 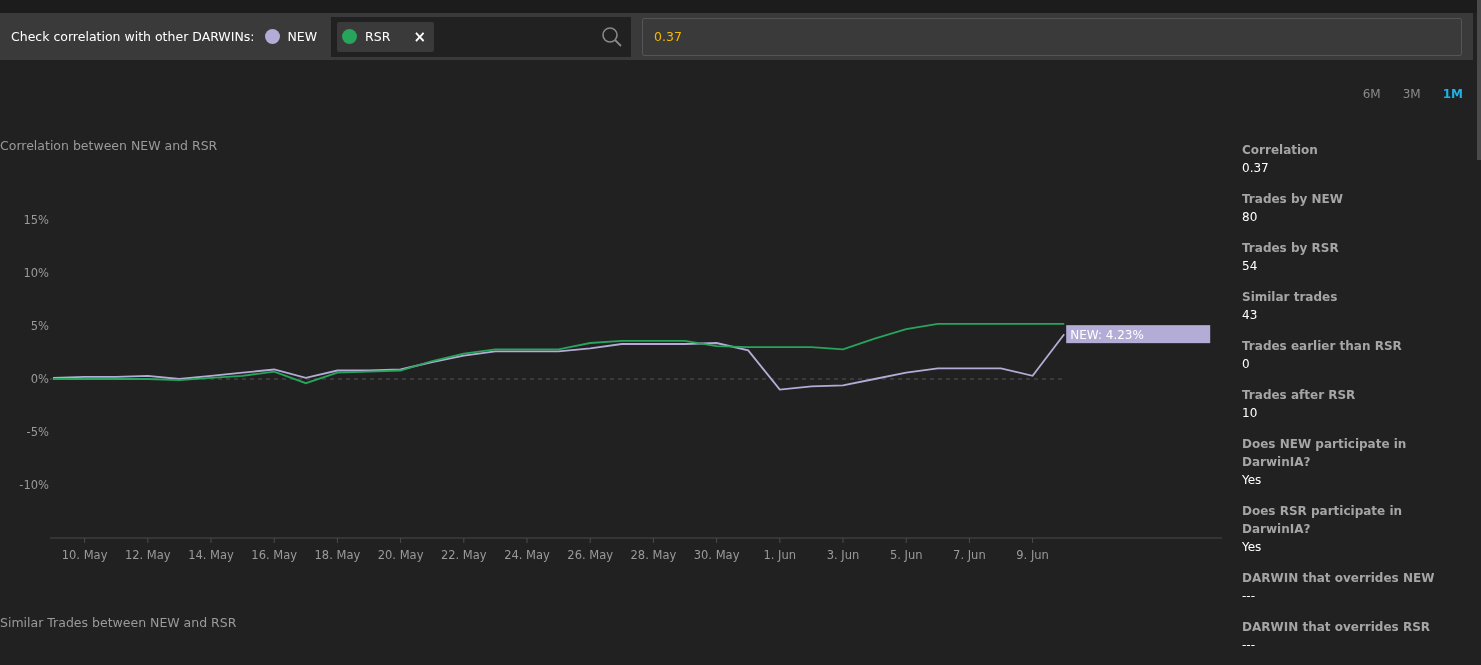 I want to click on stat-label: Trades after RSR, so click(x=1299, y=395).